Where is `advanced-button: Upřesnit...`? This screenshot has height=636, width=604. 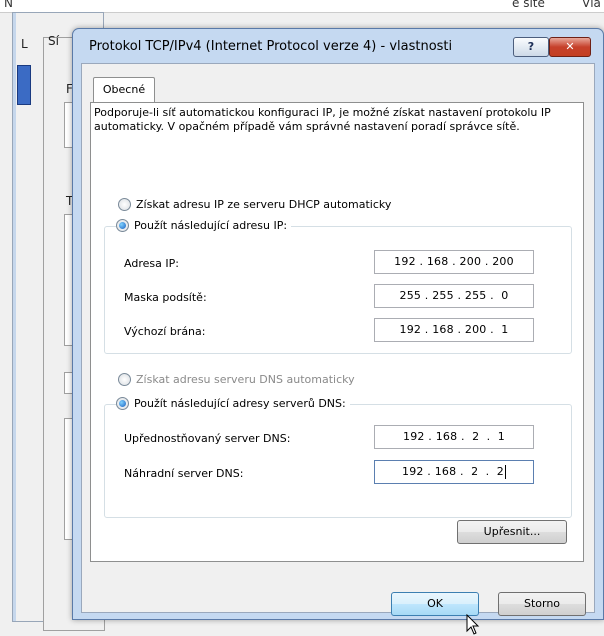 advanced-button: Upřesnit... is located at coordinates (512, 532).